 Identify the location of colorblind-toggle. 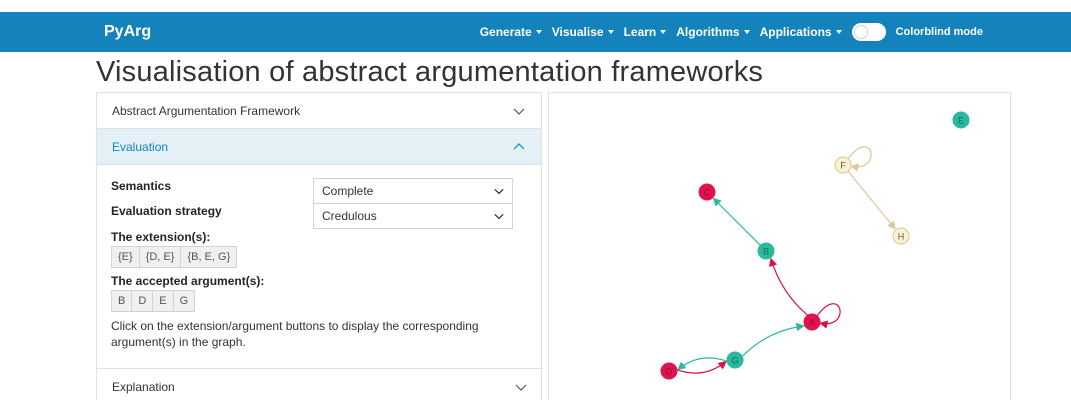
(868, 32).